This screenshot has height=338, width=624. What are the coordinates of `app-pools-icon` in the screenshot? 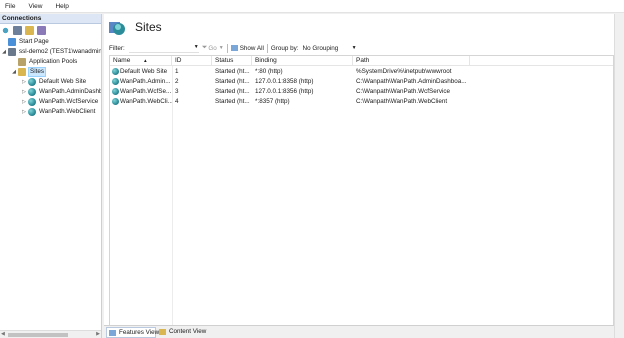 It's located at (22, 62).